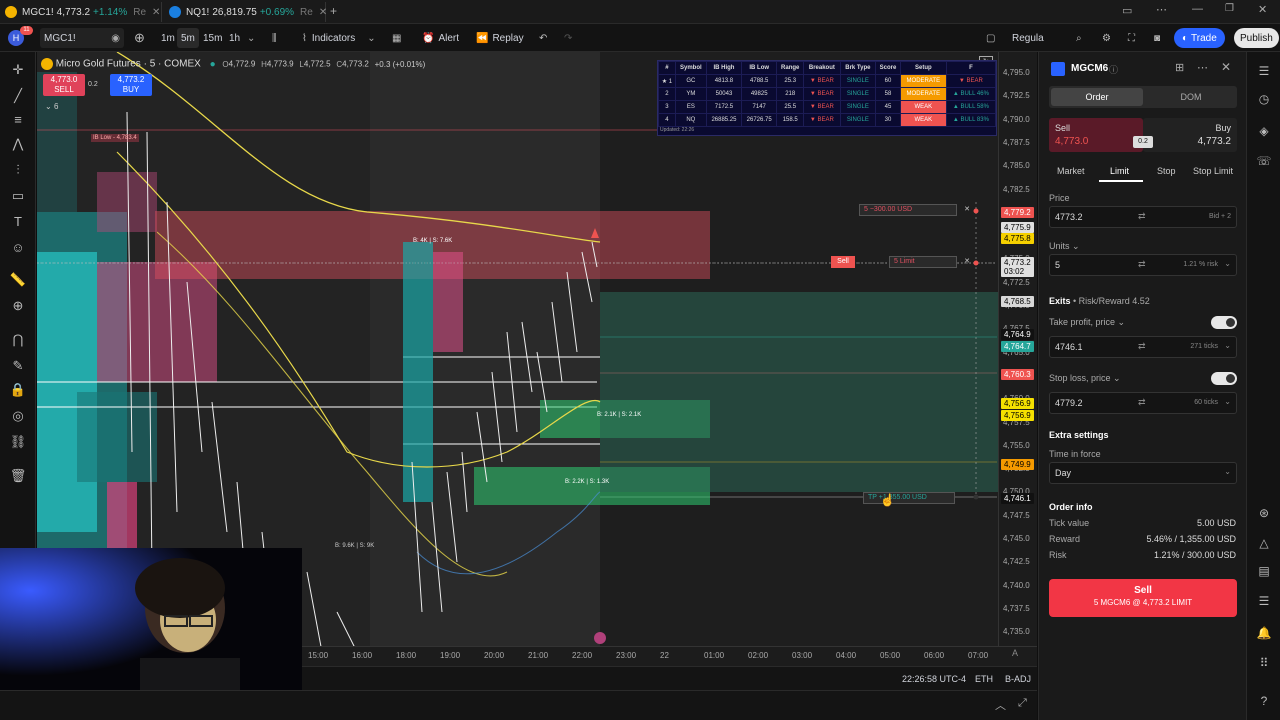 This screenshot has height=720, width=1280. What do you see at coordinates (1157, 38) in the screenshot?
I see `camera-icon: ◙` at bounding box center [1157, 38].